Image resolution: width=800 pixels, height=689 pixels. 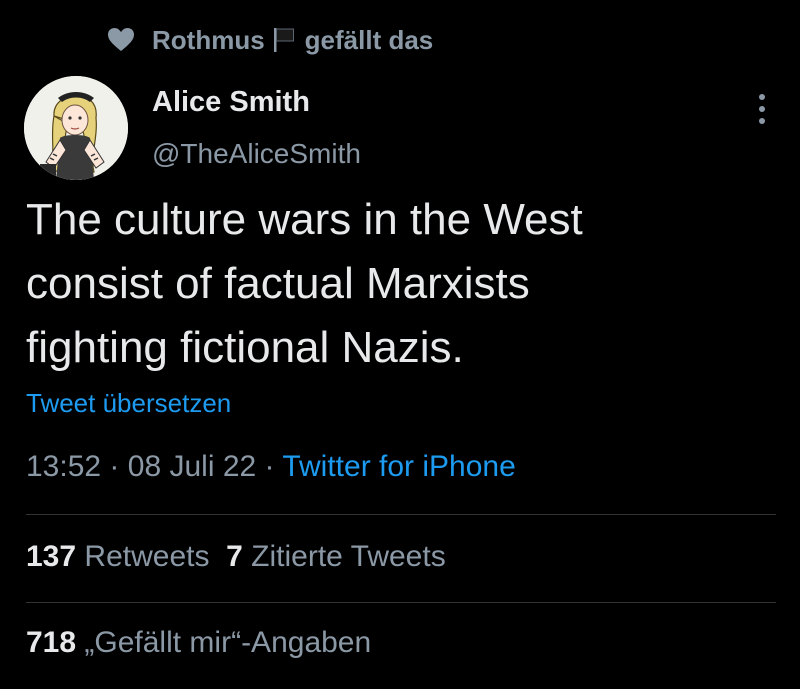 What do you see at coordinates (270, 40) in the screenshot?
I see `social-context: Rothmus gefällt das` at bounding box center [270, 40].